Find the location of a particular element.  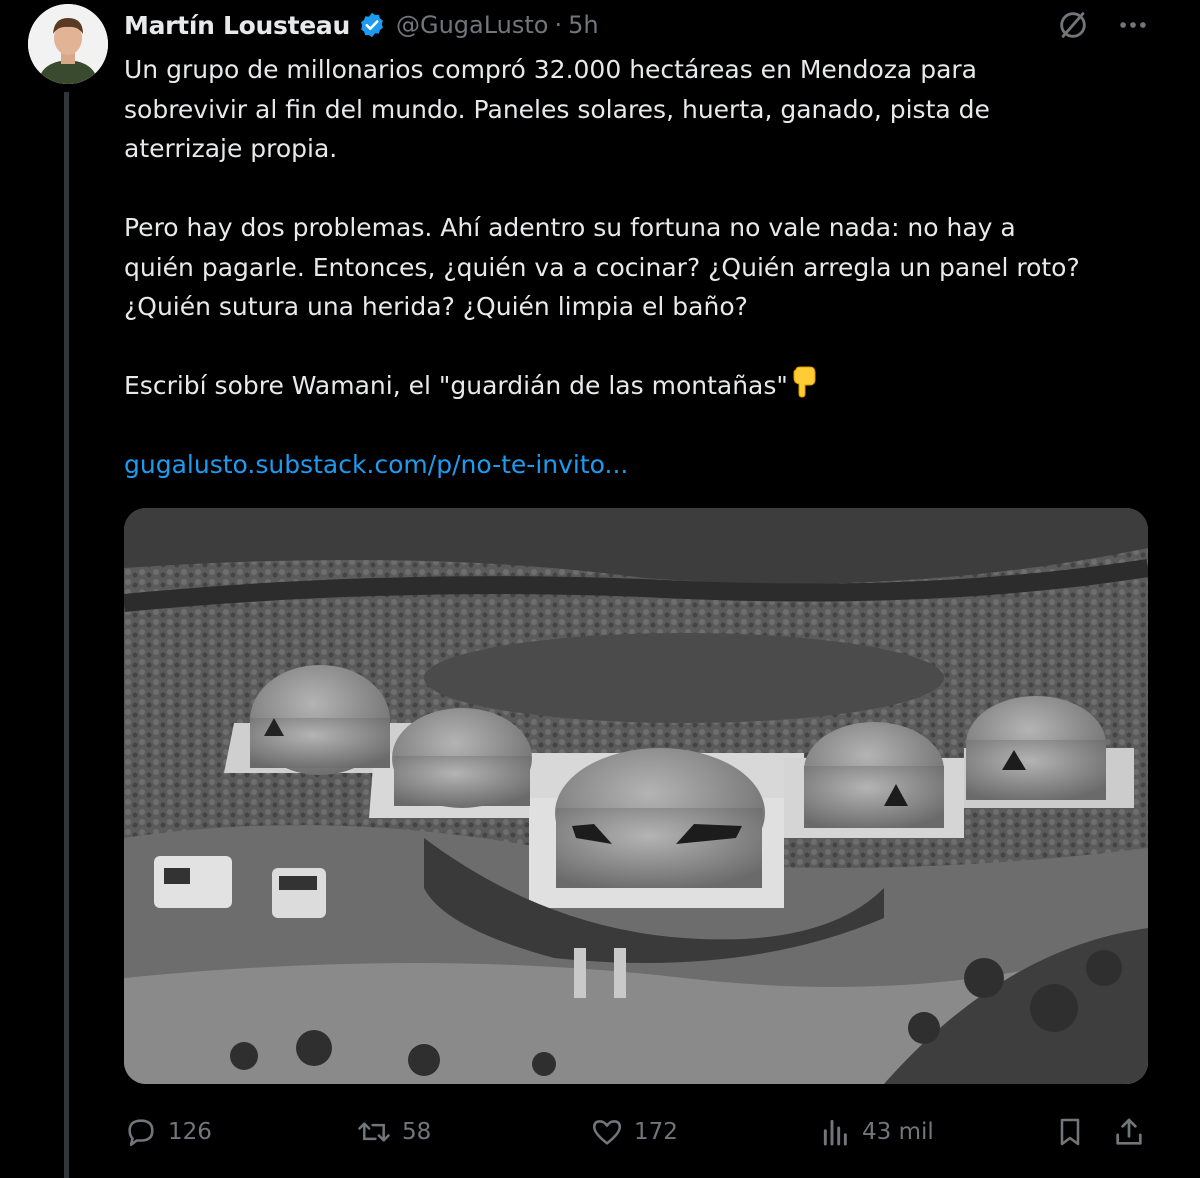

reply-button: 126 is located at coordinates (168, 1132).